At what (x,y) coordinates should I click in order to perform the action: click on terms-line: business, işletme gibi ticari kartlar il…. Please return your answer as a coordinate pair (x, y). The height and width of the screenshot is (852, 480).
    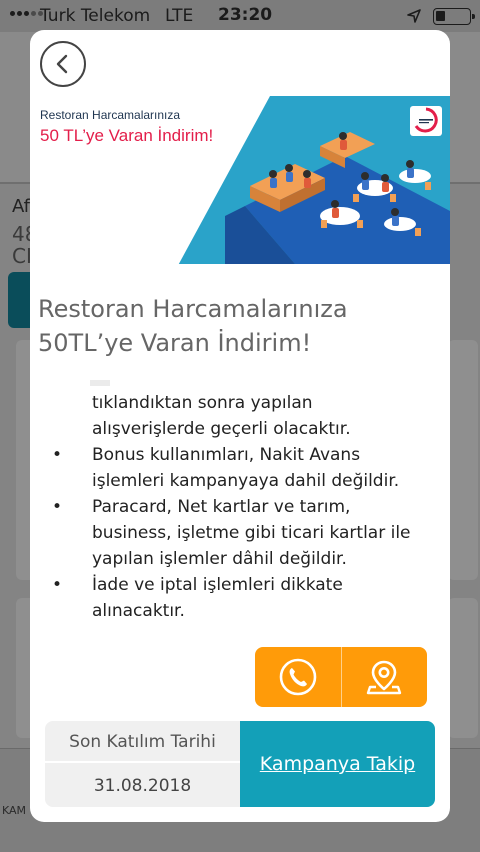
    Looking at the image, I should click on (251, 533).